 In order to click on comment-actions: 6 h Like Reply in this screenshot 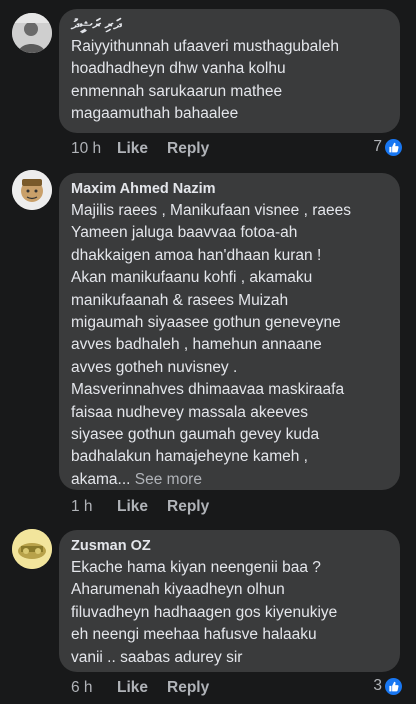, I will do `click(140, 688)`.